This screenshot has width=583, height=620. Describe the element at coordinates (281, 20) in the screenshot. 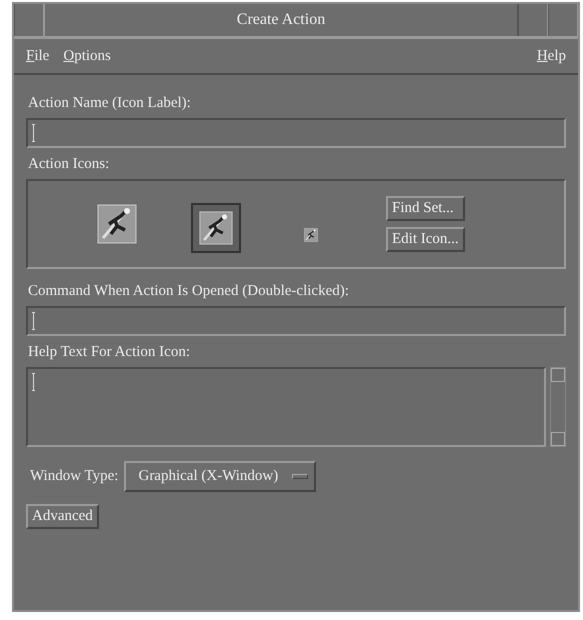

I see `window-title: Create Action` at that location.